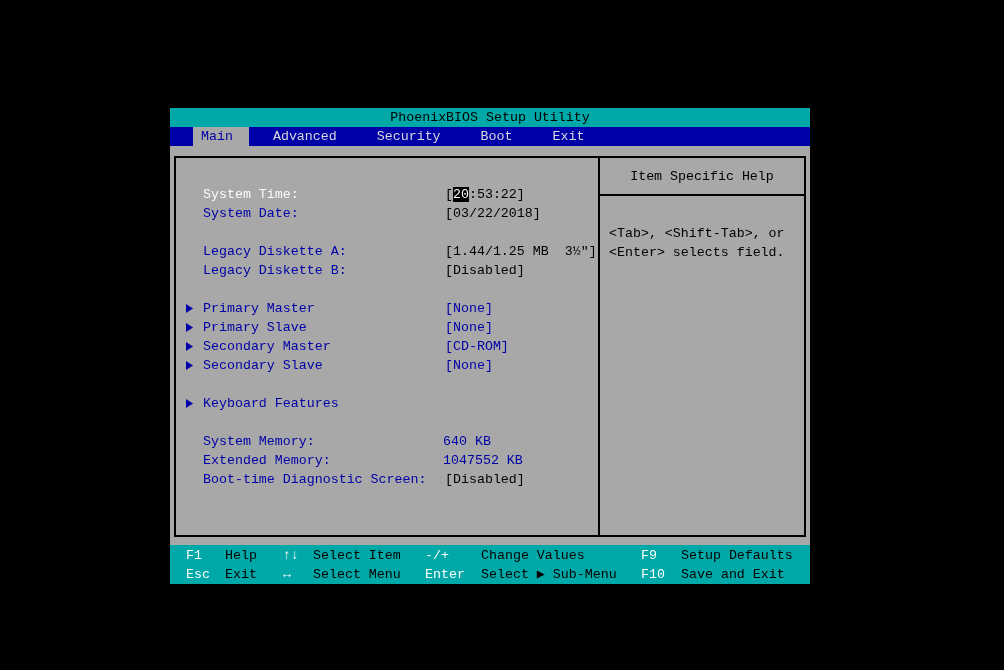 This screenshot has width=1004, height=670. Describe the element at coordinates (324, 403) in the screenshot. I see `setting-label: Keyboard Features` at that location.